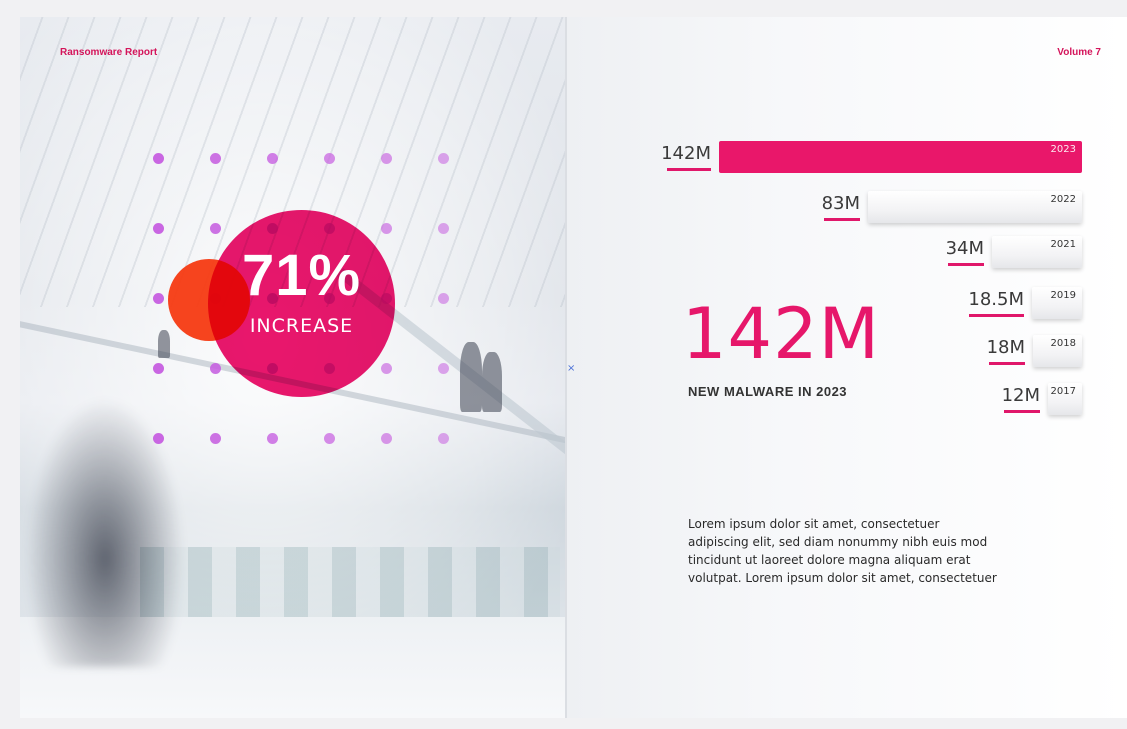 This screenshot has width=1127, height=729. I want to click on increase-label: INCREASE, so click(301, 326).